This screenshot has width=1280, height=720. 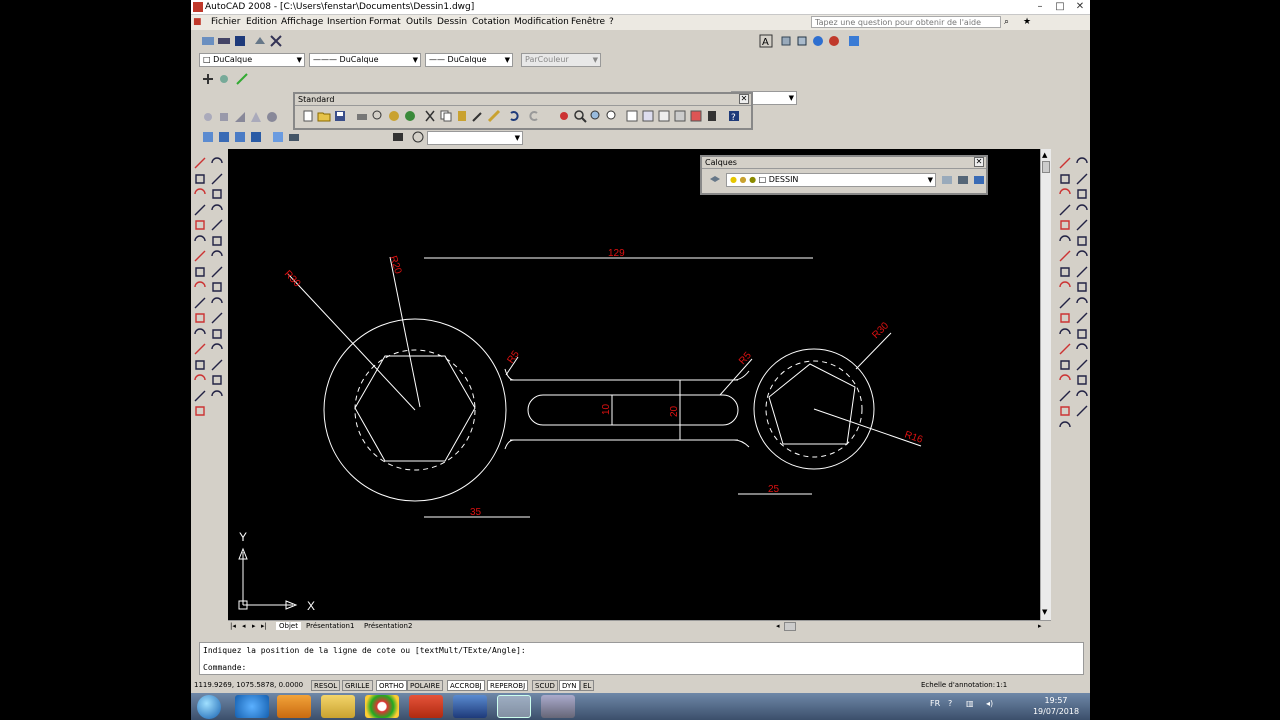 What do you see at coordinates (1065, 194) in the screenshot?
I see `dim-radius-icon` at bounding box center [1065, 194].